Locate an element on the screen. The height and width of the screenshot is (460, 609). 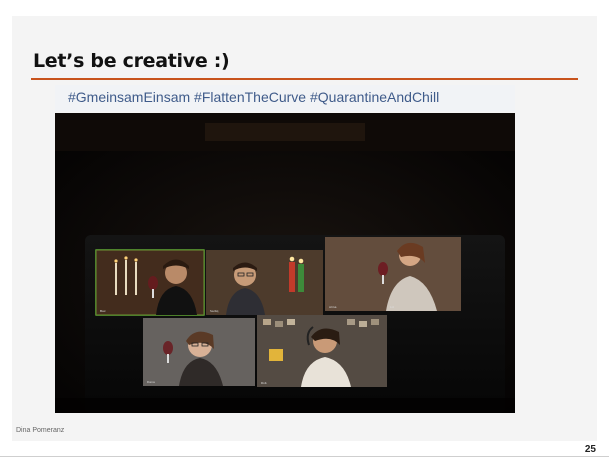
page-number: 25 is located at coordinates (590, 449).